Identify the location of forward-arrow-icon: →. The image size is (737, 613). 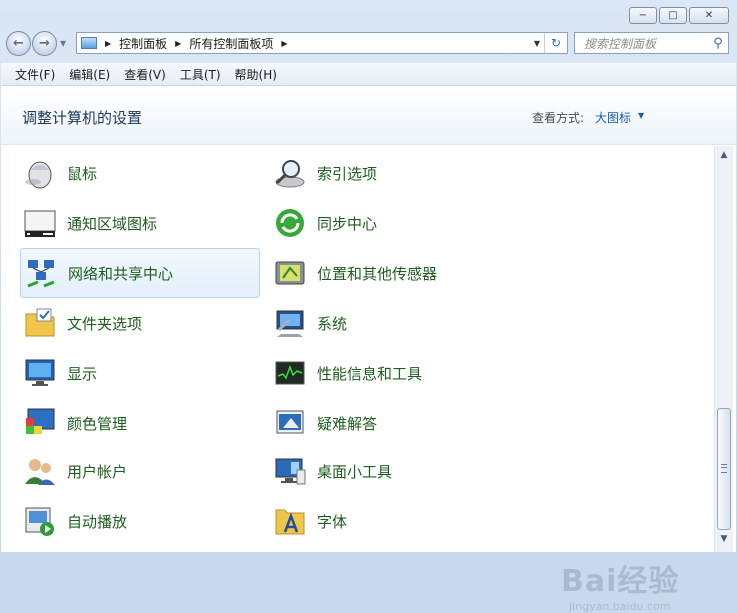
(44, 43).